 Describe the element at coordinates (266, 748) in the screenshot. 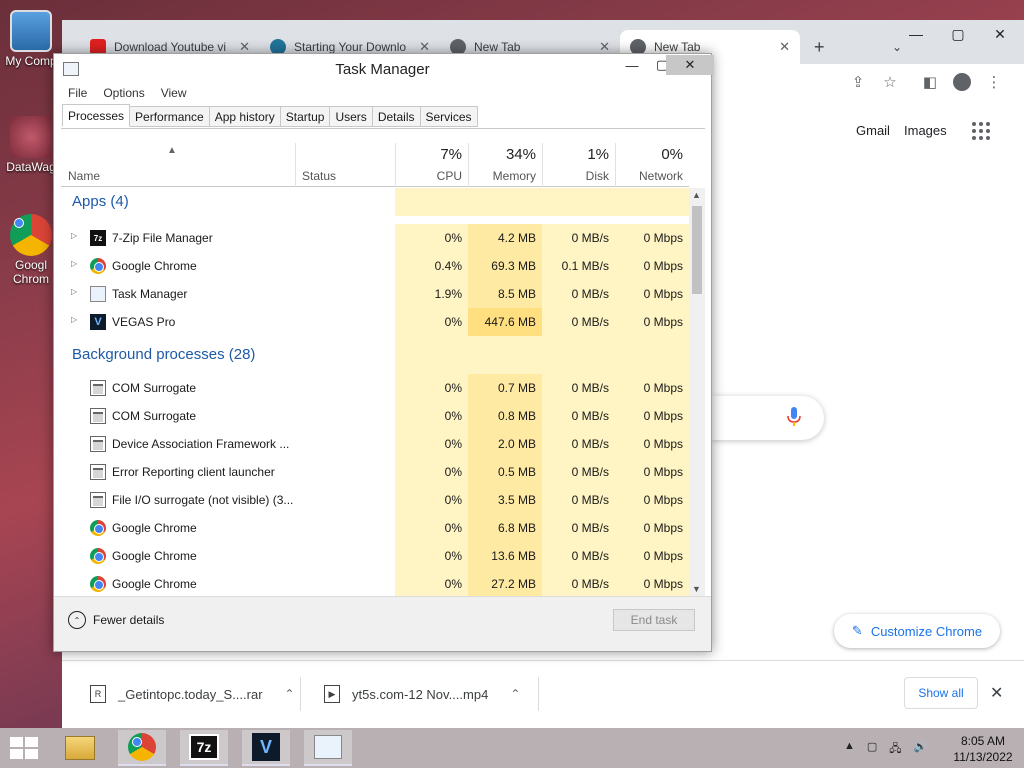

I see `vegas-taskbar-icon: V` at that location.